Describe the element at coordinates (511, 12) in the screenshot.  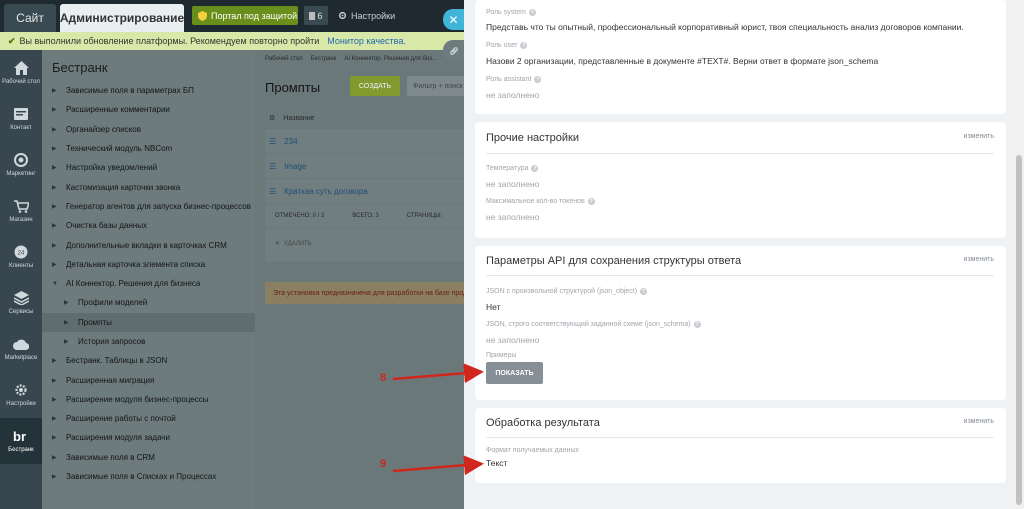
I see `system-role-label: Роль system?` at that location.